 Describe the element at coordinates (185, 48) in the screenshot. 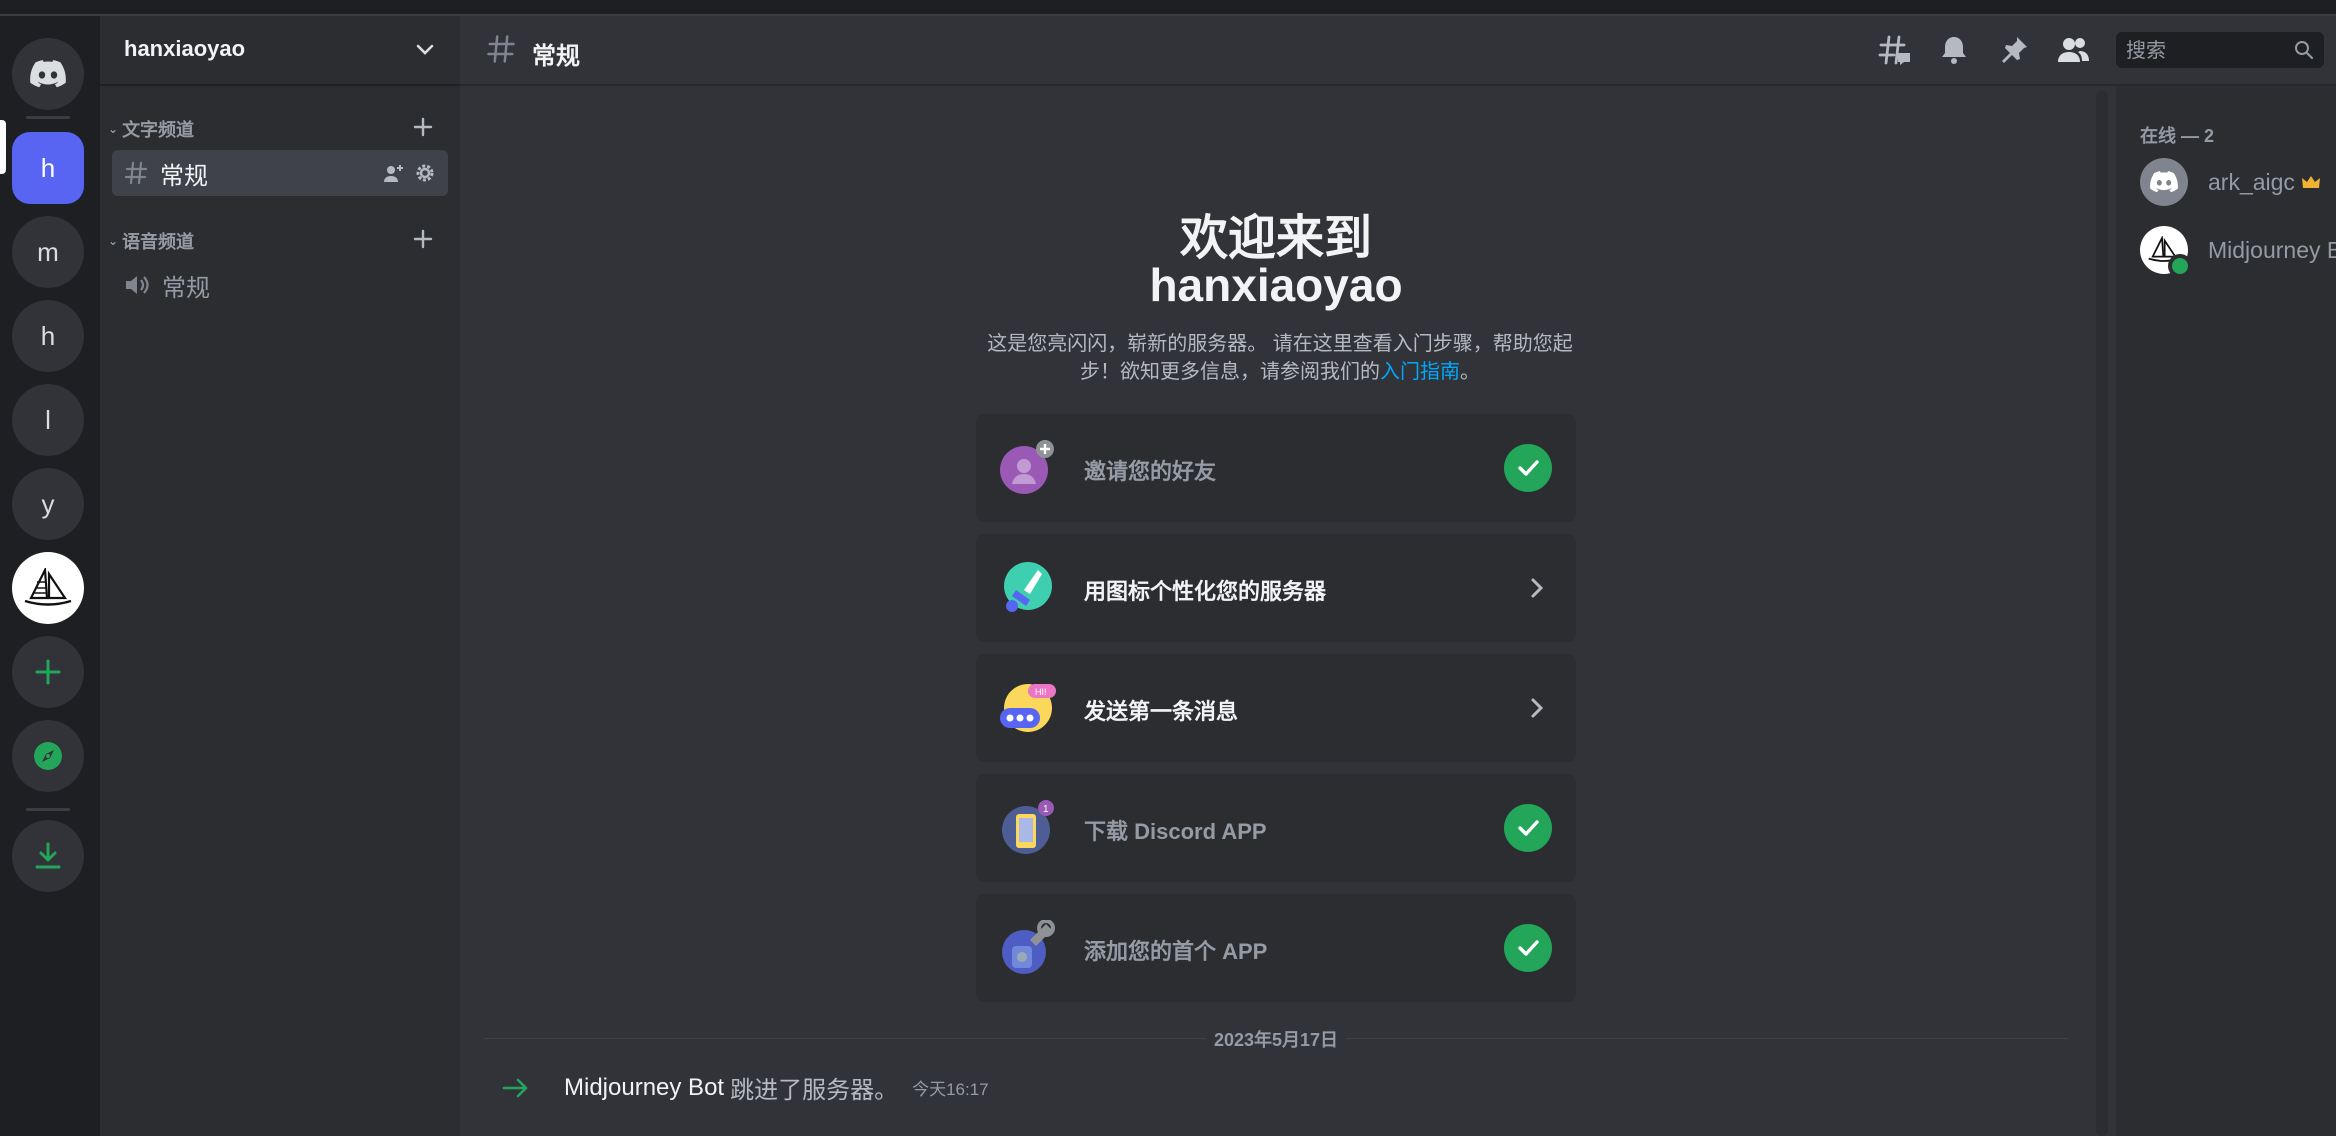

I see `guild-name: hanxiaoyao` at that location.